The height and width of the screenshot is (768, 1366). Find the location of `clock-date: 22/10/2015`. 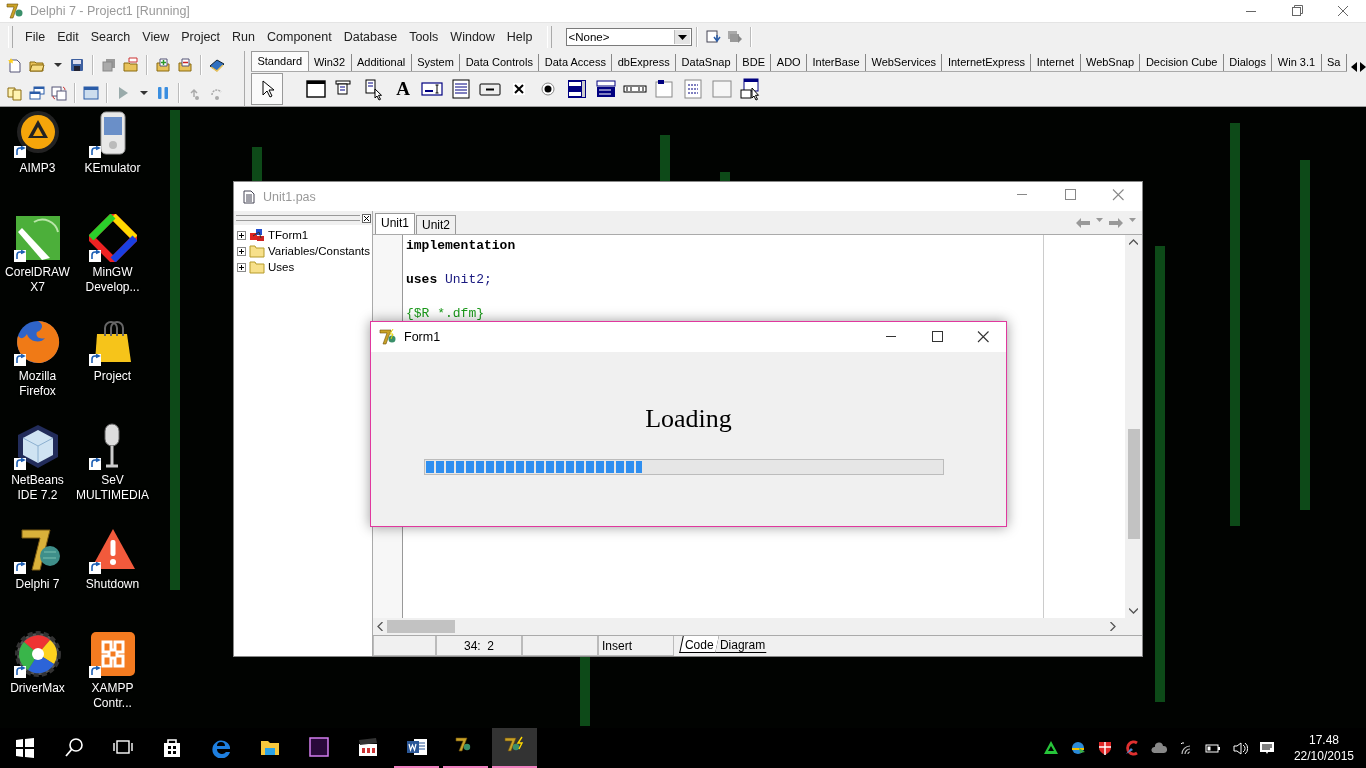

clock-date: 22/10/2015 is located at coordinates (1323, 756).